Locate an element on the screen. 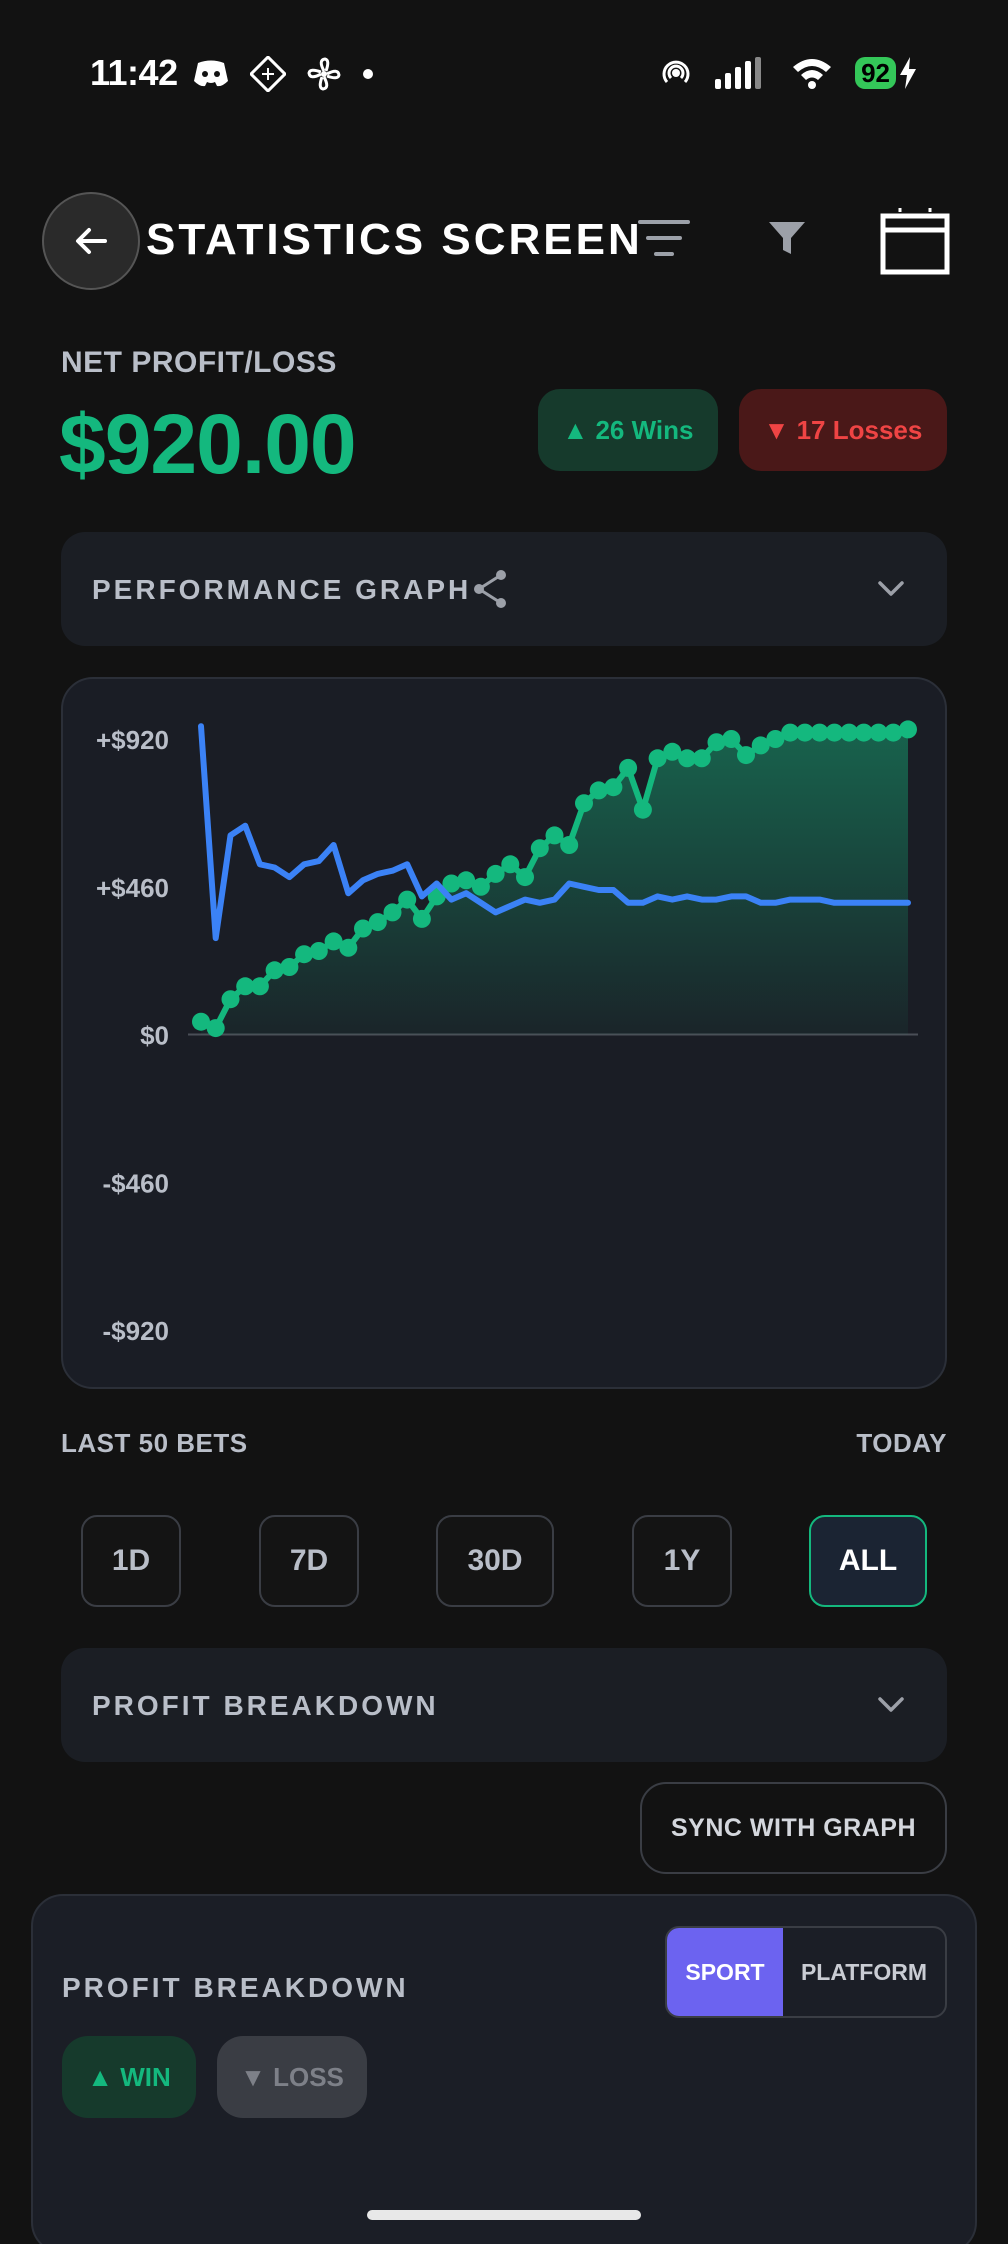  timeframe-all-button: ALL is located at coordinates (868, 1561).